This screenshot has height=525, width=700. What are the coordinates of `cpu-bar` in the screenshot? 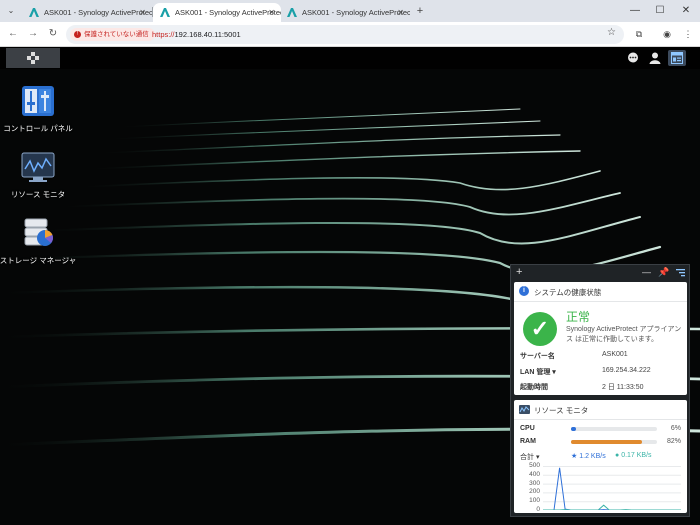 It's located at (614, 429).